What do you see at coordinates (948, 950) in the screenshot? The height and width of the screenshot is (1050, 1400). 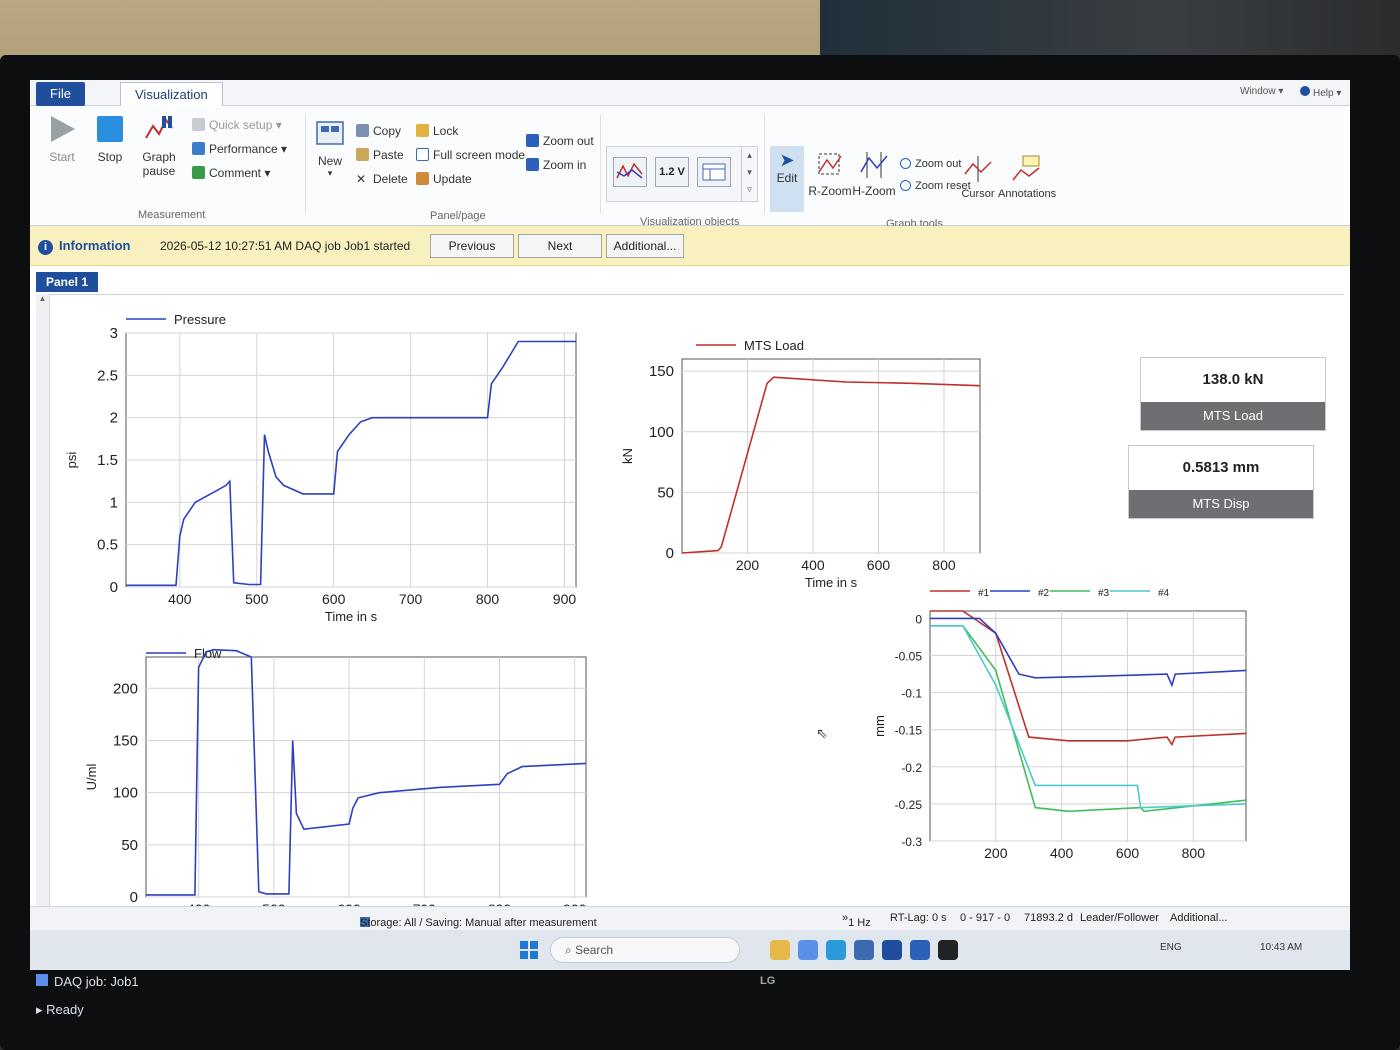 I see `terminal-icon` at bounding box center [948, 950].